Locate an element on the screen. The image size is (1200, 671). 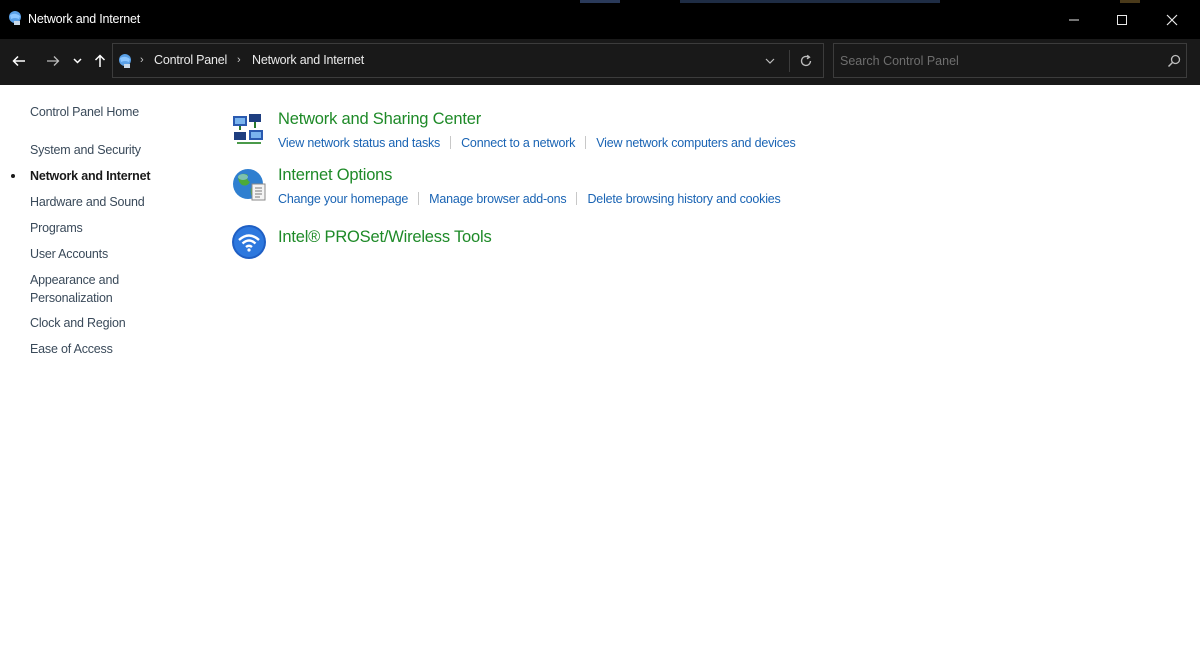
recent-locations-button is located at coordinates (77, 61).